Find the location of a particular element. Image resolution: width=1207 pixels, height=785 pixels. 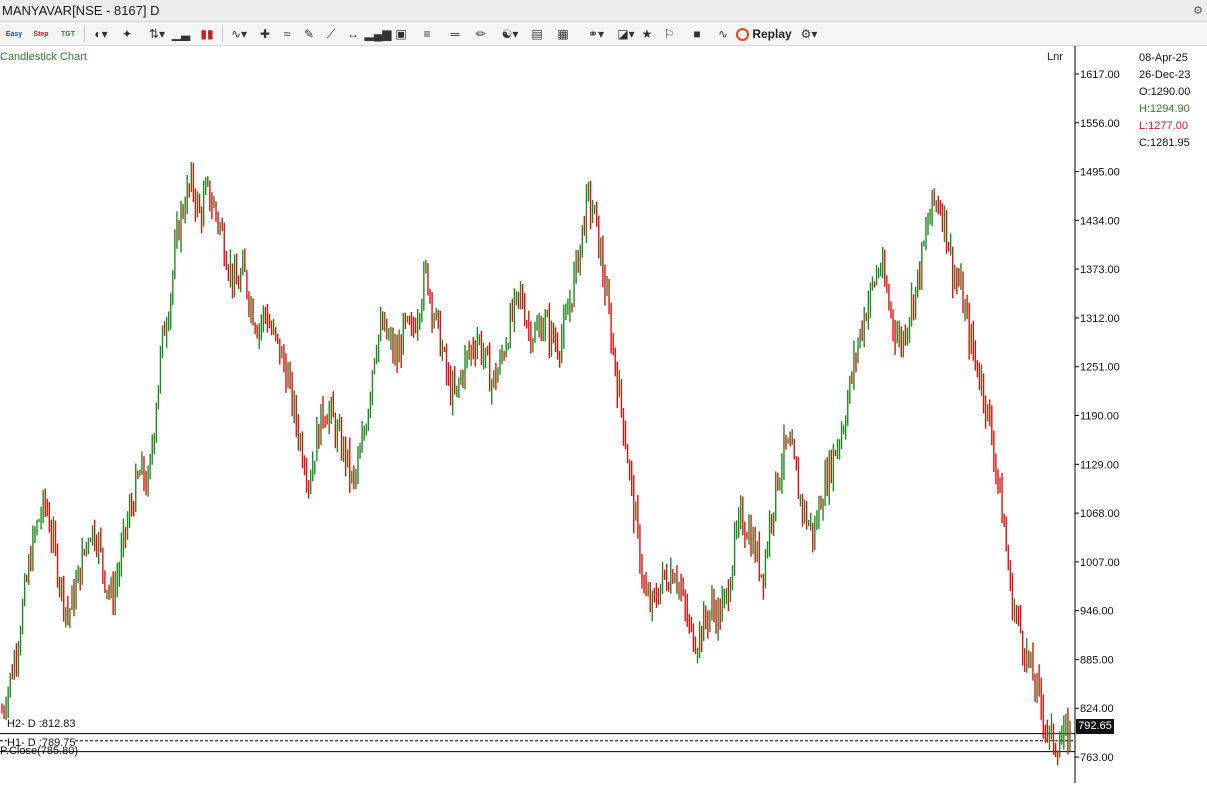

y-tick-label: 1373.00 is located at coordinates (1100, 270).